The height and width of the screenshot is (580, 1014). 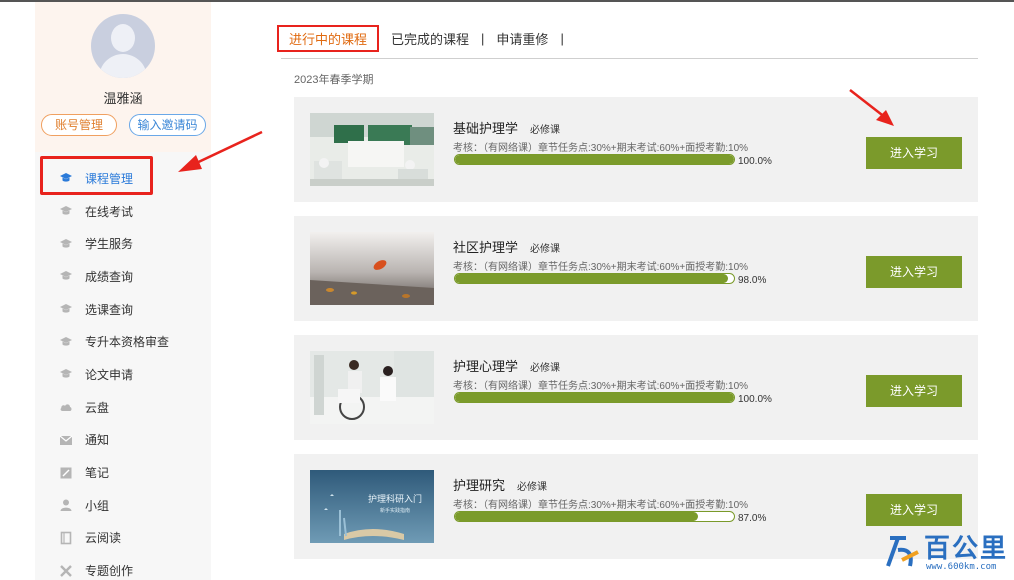 I want to click on sidebar-item-thesis: 论文申请, so click(x=123, y=374).